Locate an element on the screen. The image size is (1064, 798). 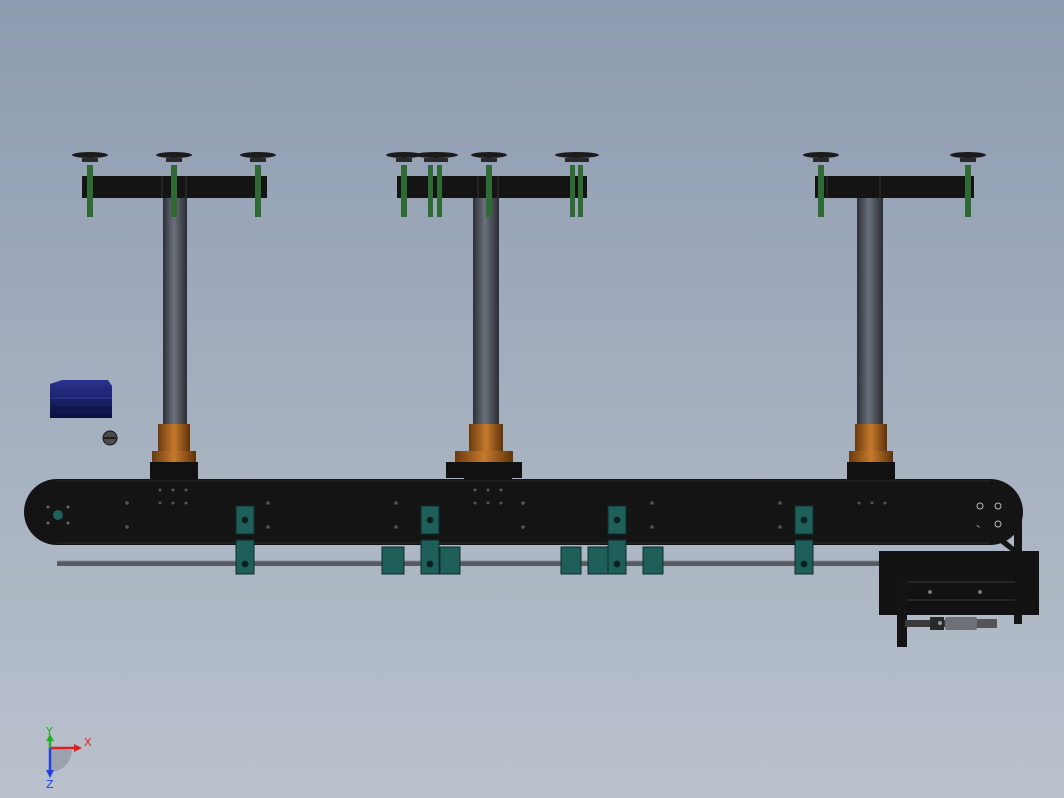
coordinate-triad: X Y Z is located at coordinates (68, 758).